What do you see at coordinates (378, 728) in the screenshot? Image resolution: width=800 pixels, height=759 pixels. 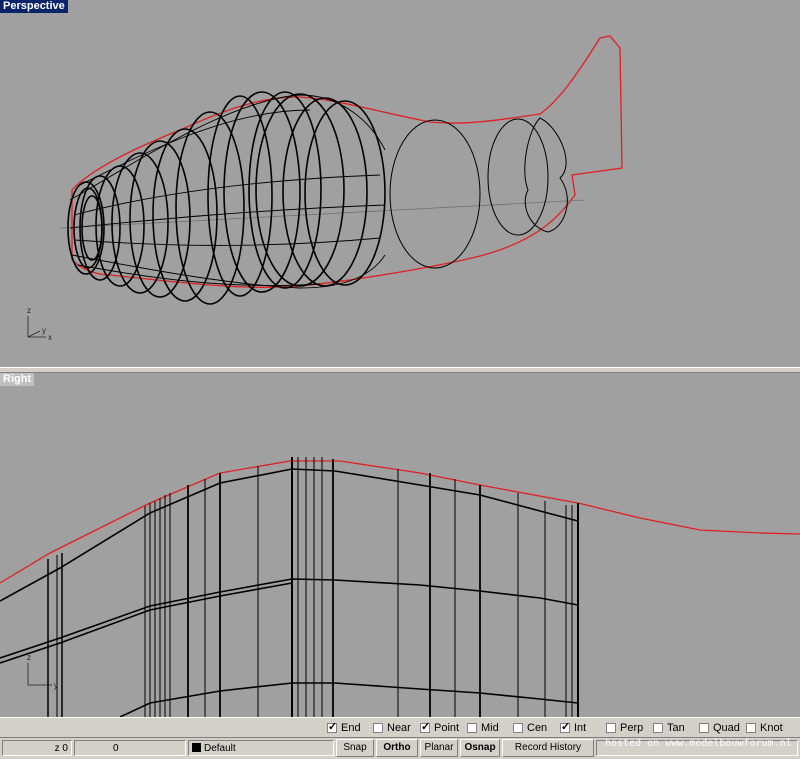 I see `osnap-near-checkbox` at bounding box center [378, 728].